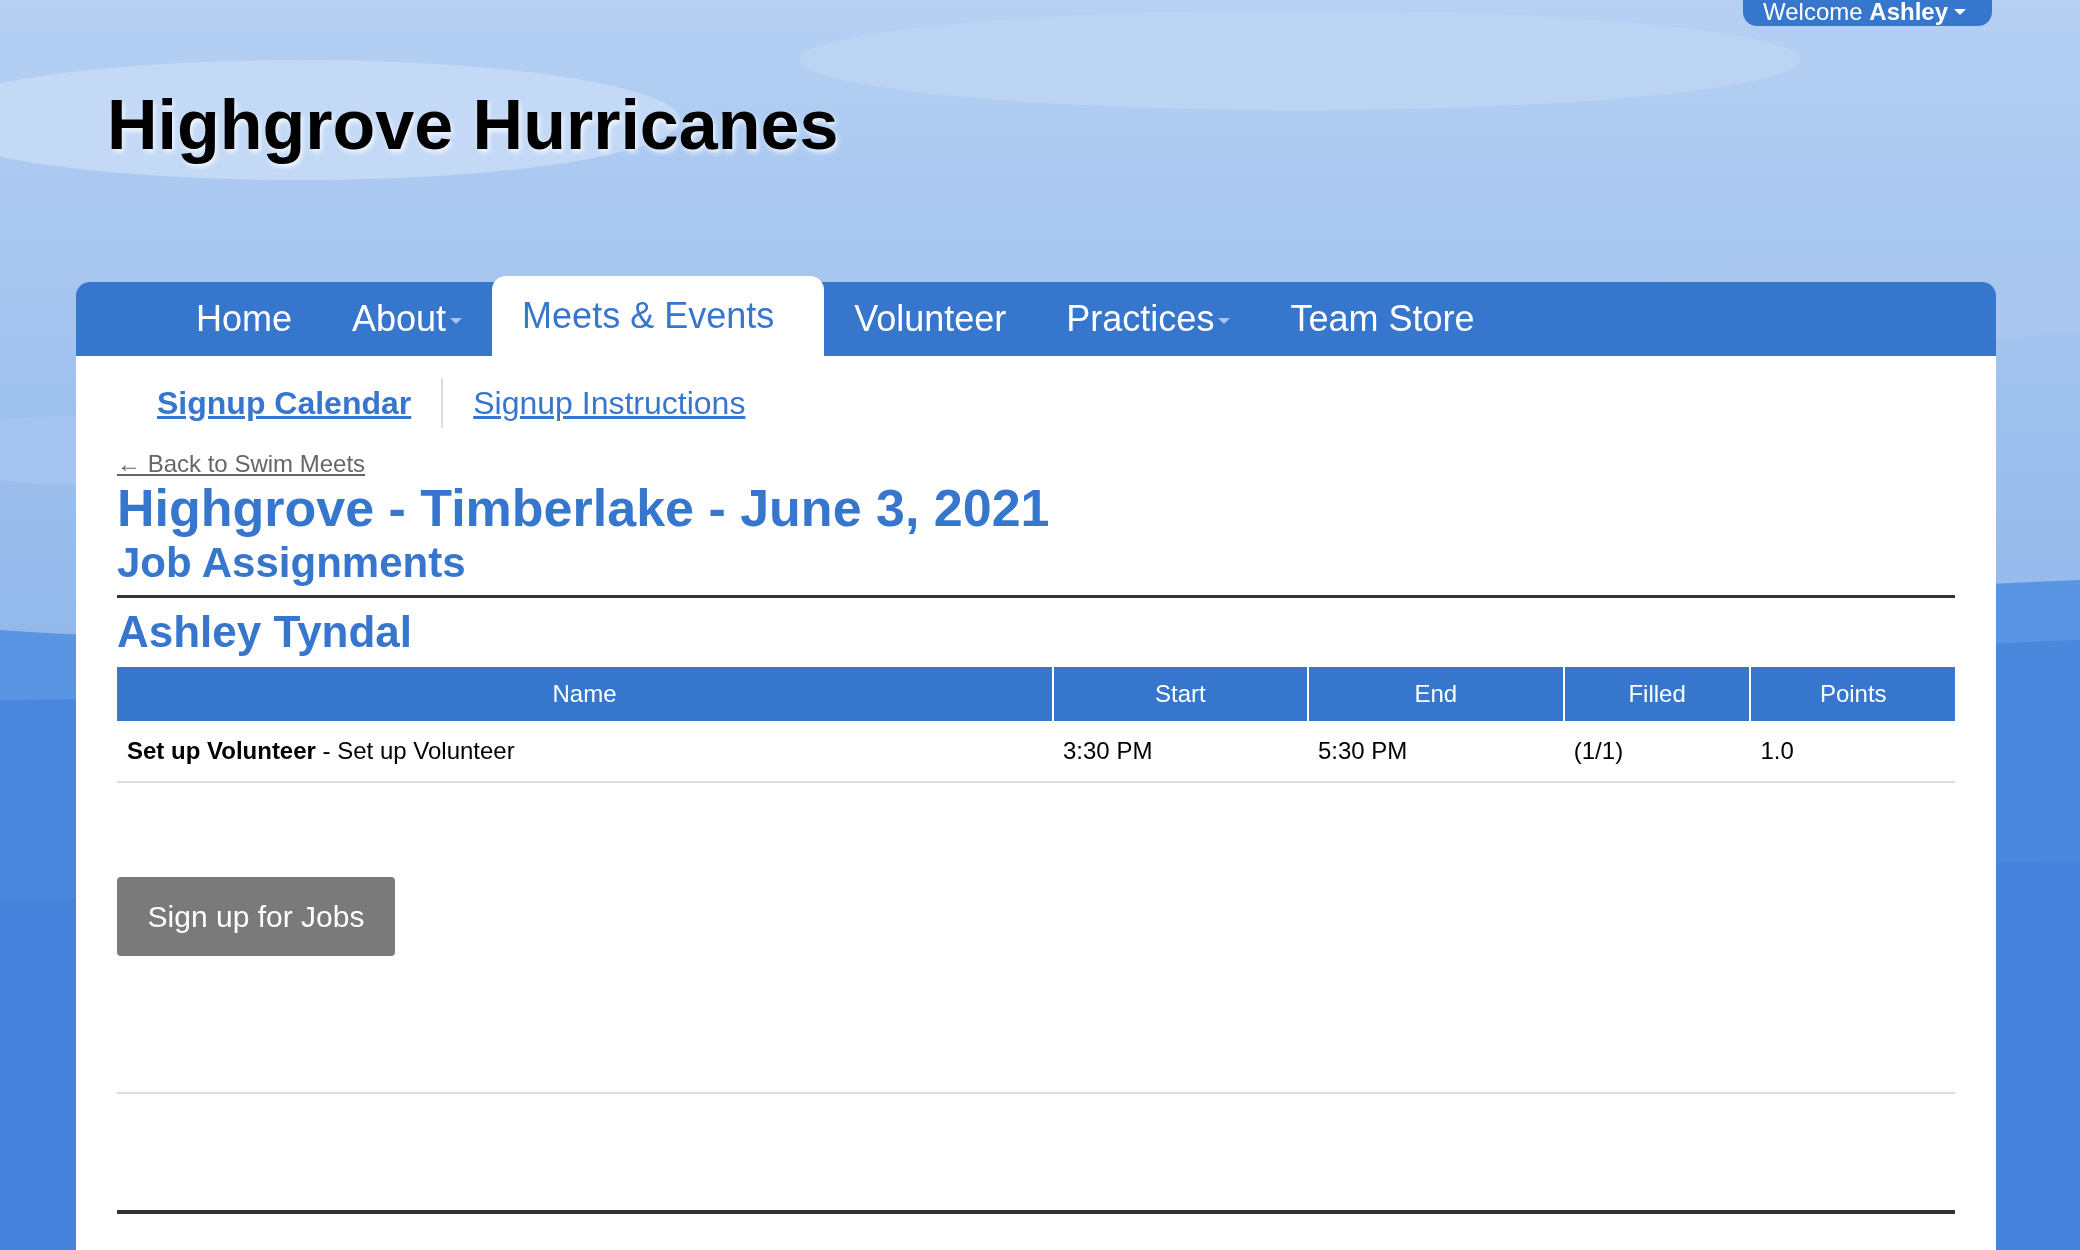  What do you see at coordinates (1180, 752) in the screenshot?
I see `table-cell: 3:30 PM` at bounding box center [1180, 752].